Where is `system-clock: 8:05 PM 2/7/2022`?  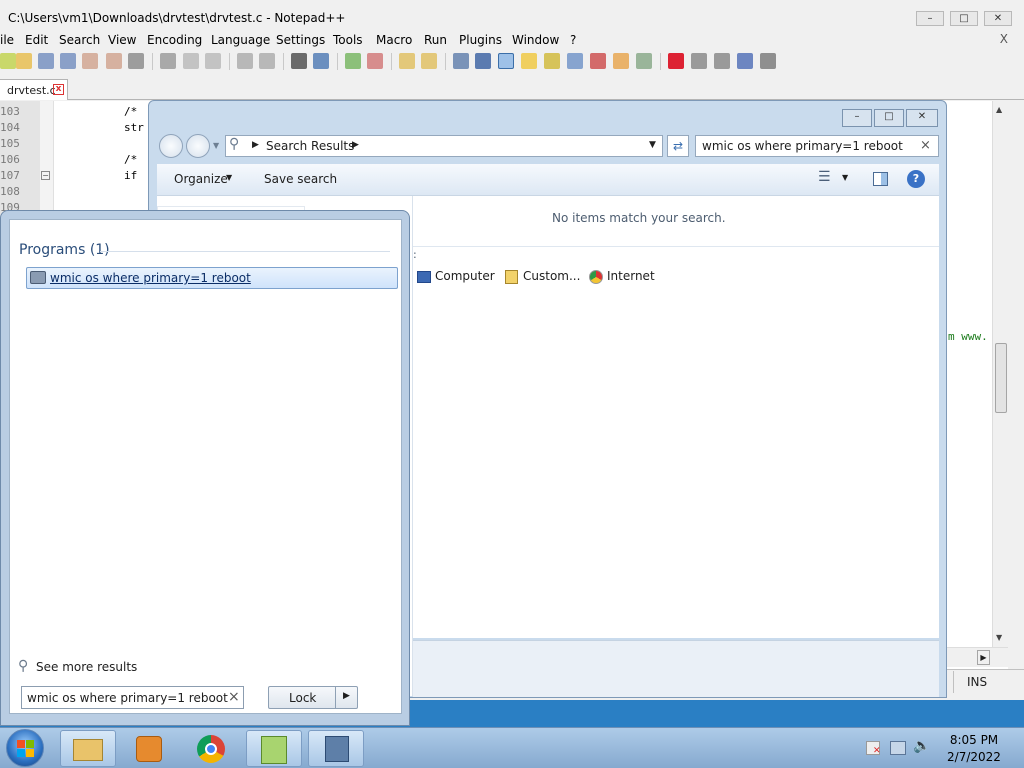
system-clock: 8:05 PM 2/7/2022 is located at coordinates (974, 749).